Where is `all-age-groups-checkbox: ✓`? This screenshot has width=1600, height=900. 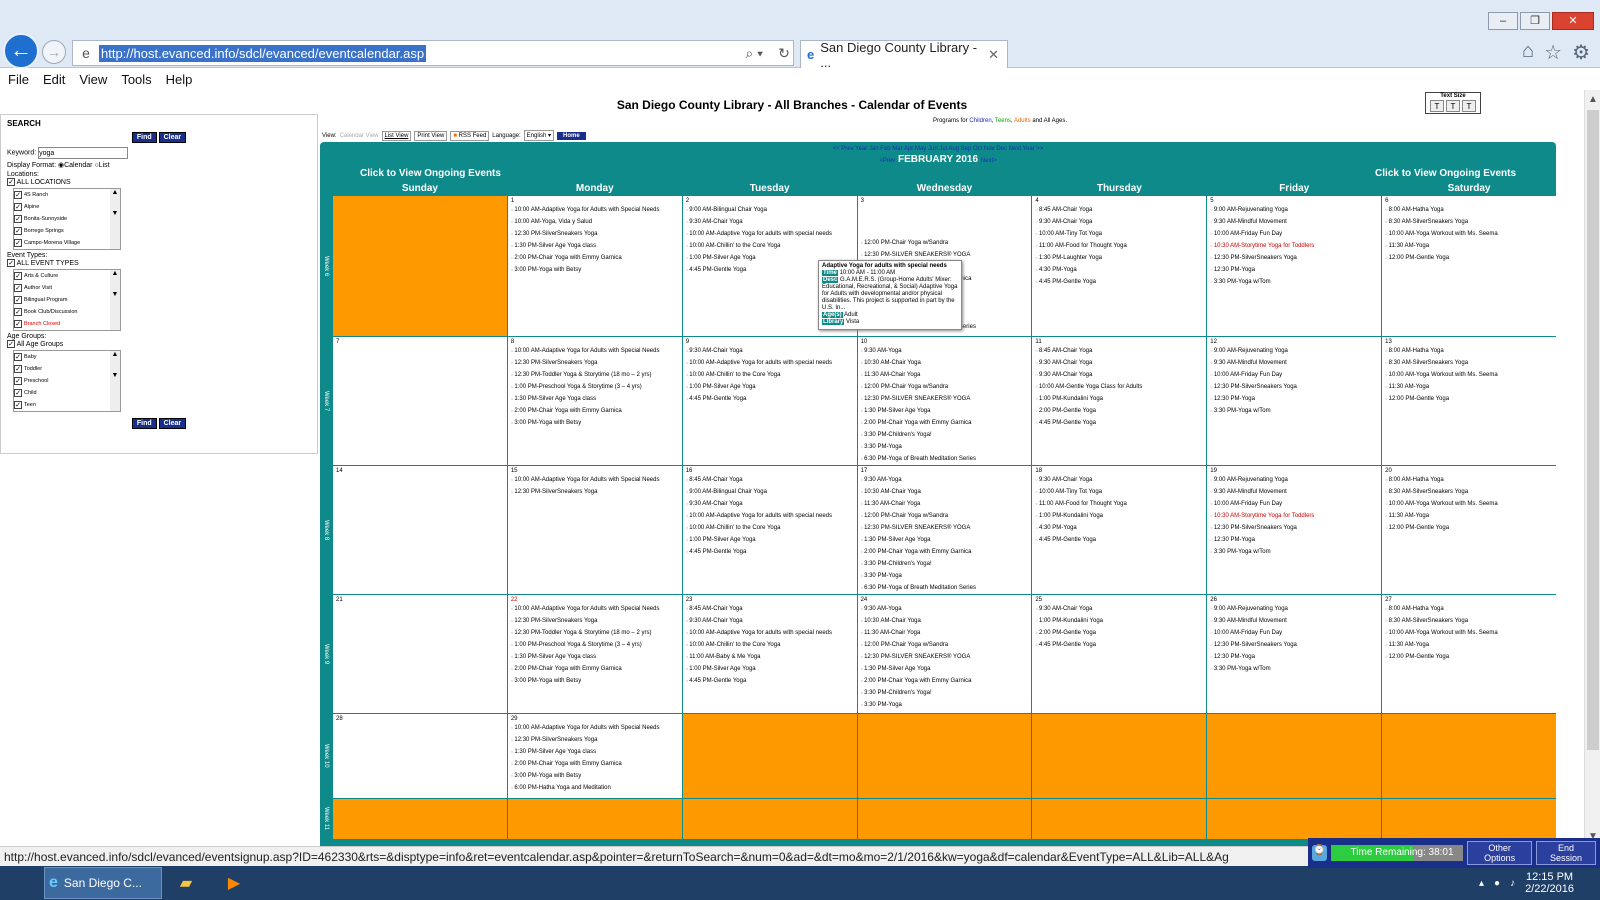 all-age-groups-checkbox: ✓ is located at coordinates (11, 344).